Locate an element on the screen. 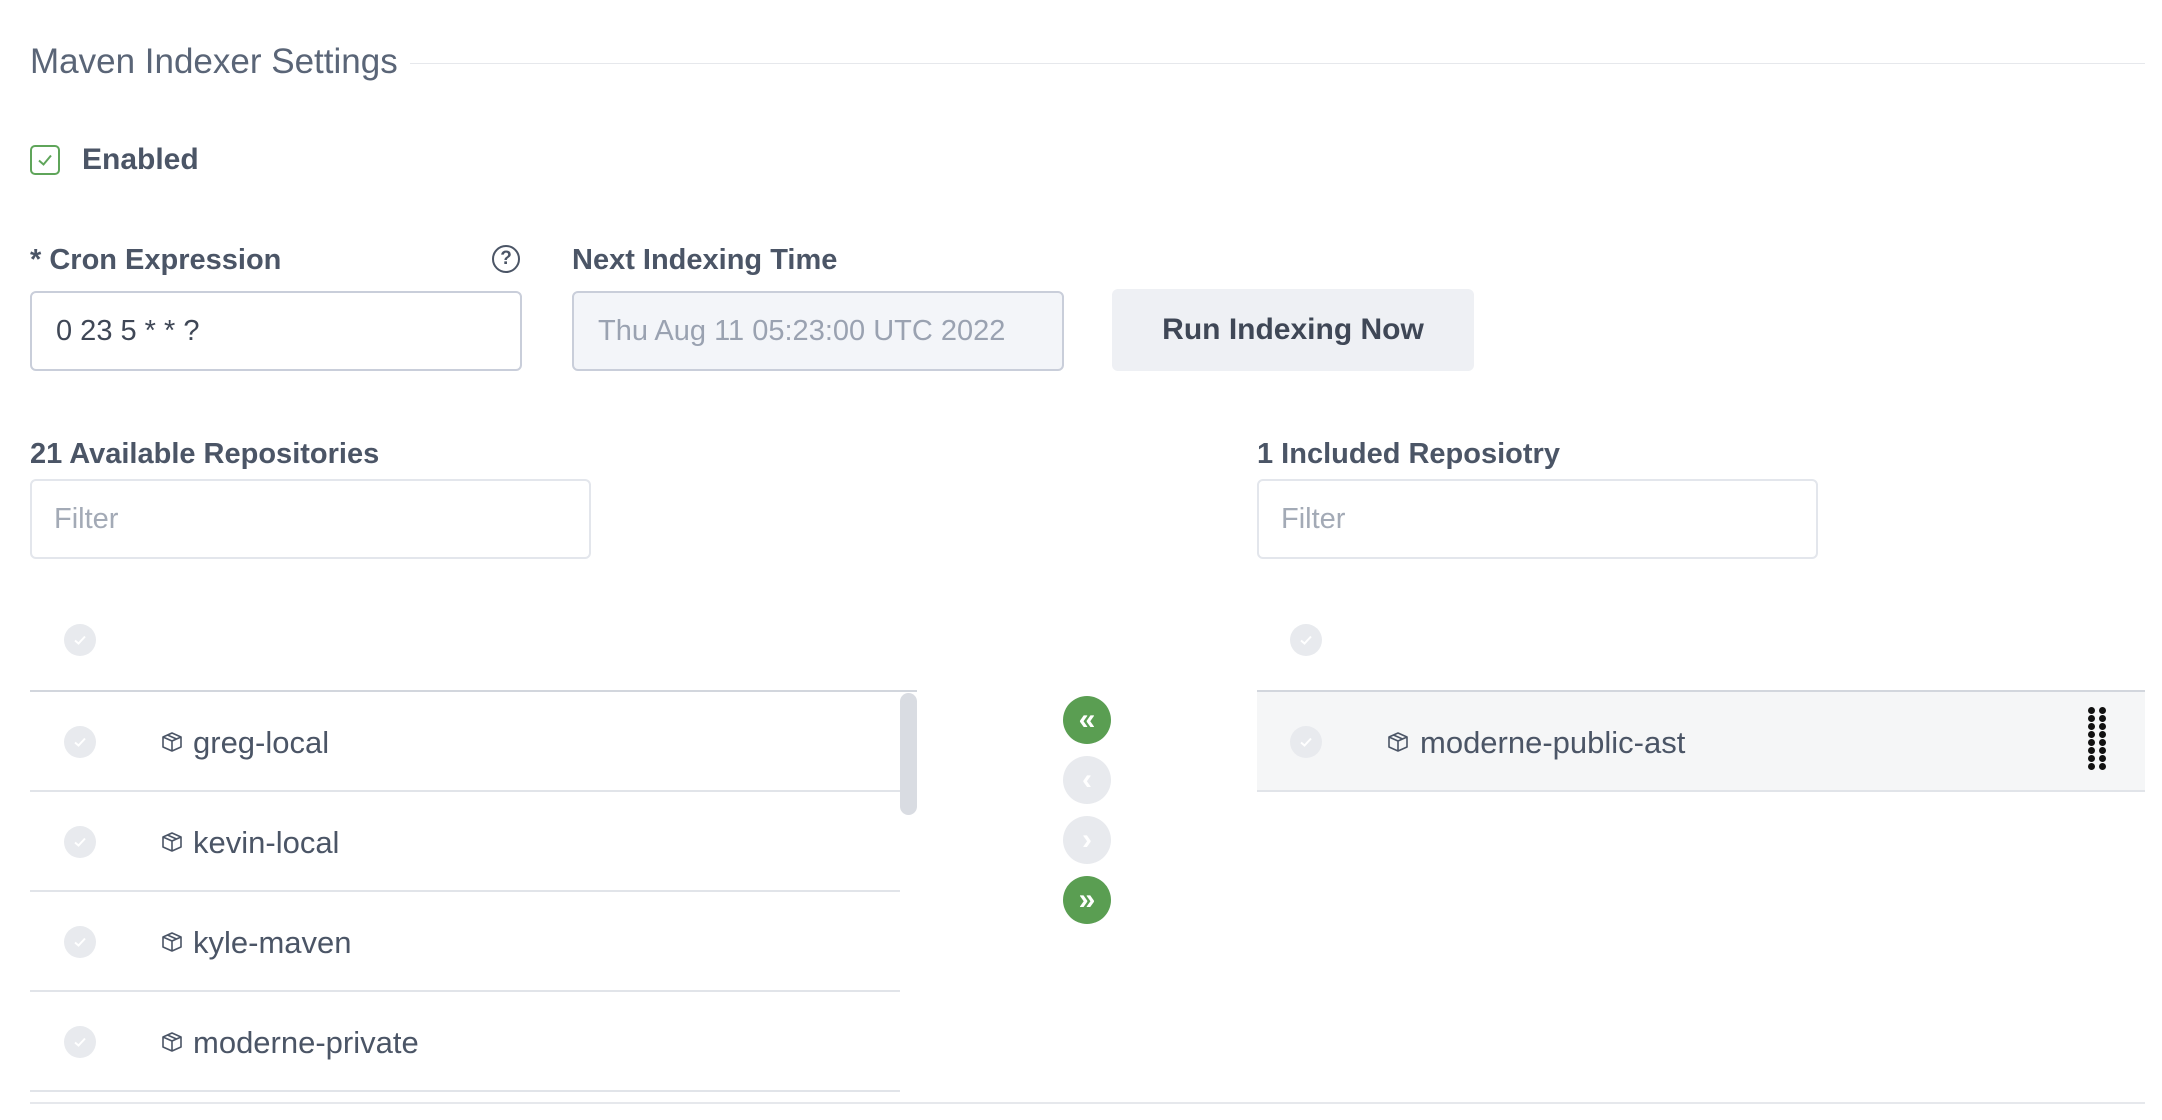 The height and width of the screenshot is (1120, 2162). available-filter-input: Filter is located at coordinates (310, 519).